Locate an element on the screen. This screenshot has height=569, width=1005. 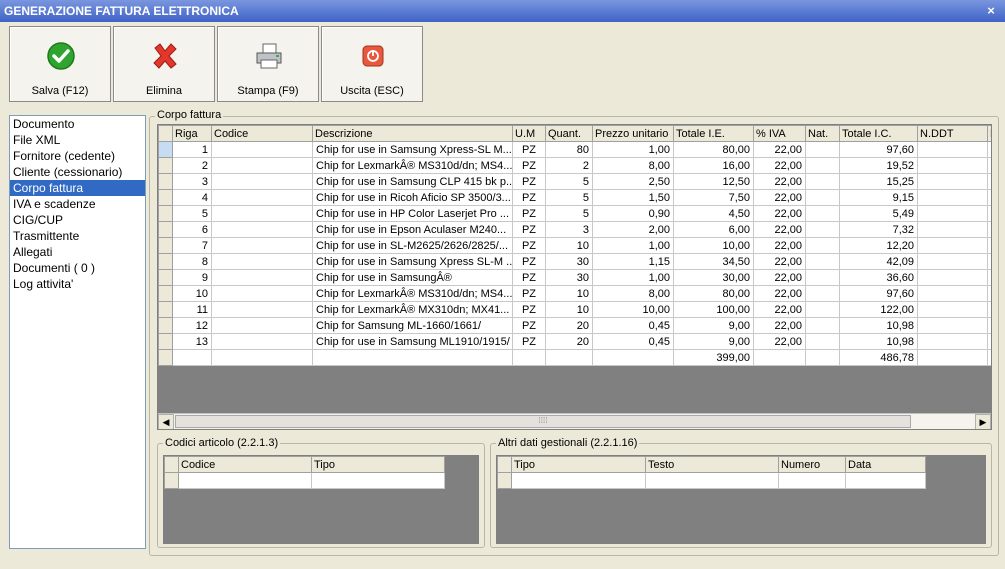
exit-button: Uscita (ESC) is located at coordinates (372, 64).